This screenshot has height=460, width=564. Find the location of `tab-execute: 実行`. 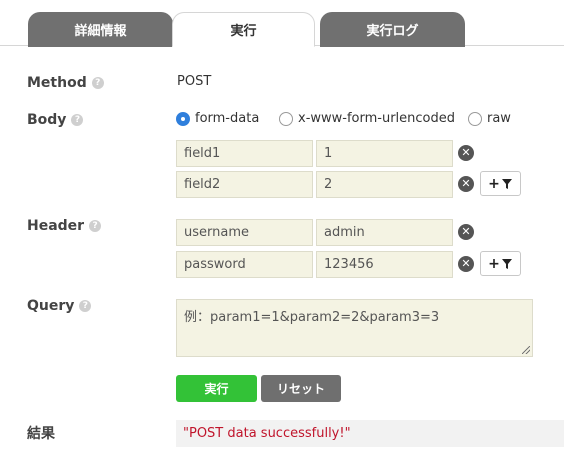

tab-execute: 実行 is located at coordinates (243, 29).